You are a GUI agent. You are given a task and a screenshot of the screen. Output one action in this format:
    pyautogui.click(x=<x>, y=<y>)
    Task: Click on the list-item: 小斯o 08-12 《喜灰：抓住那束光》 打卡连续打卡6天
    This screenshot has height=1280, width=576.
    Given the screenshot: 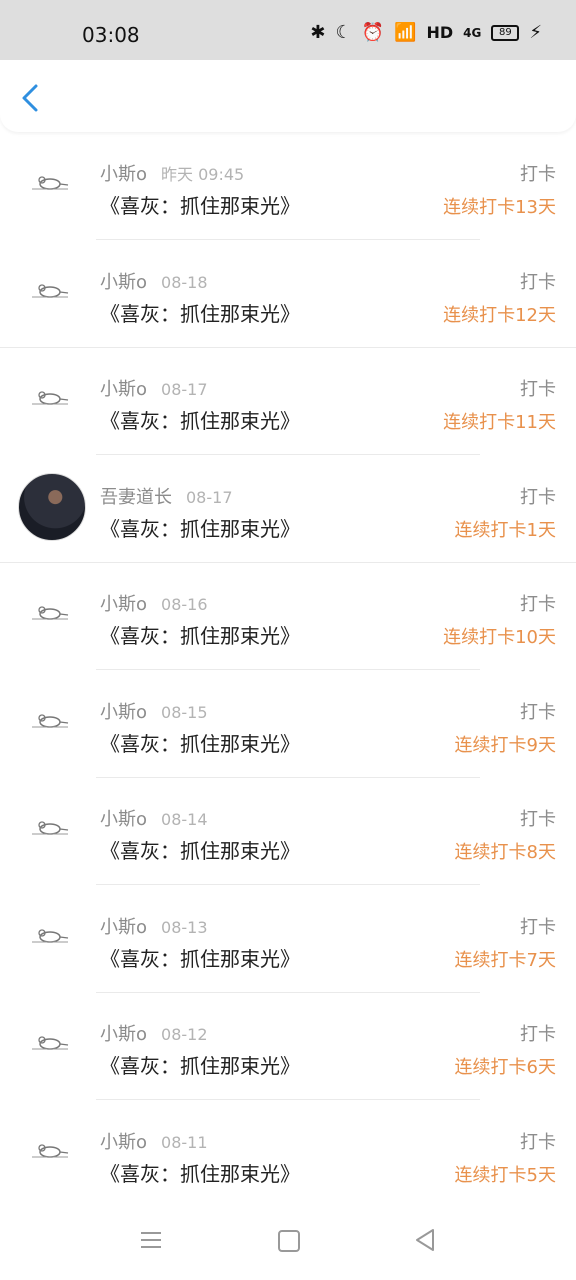 What is the action you would take?
    pyautogui.click(x=288, y=1046)
    